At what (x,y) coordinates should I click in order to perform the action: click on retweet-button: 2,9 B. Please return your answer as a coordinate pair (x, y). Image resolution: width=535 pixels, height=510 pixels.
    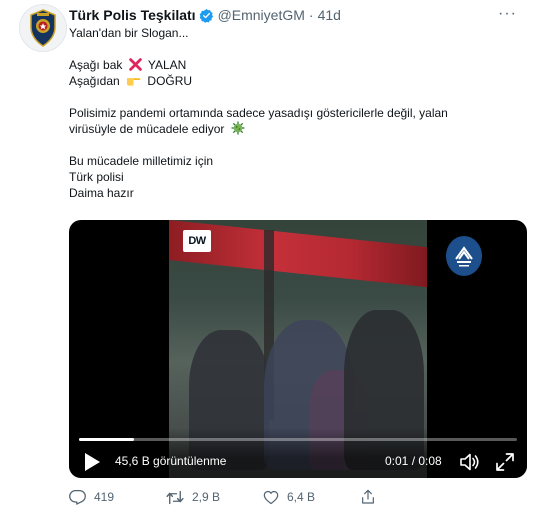
    Looking at the image, I should click on (214, 497).